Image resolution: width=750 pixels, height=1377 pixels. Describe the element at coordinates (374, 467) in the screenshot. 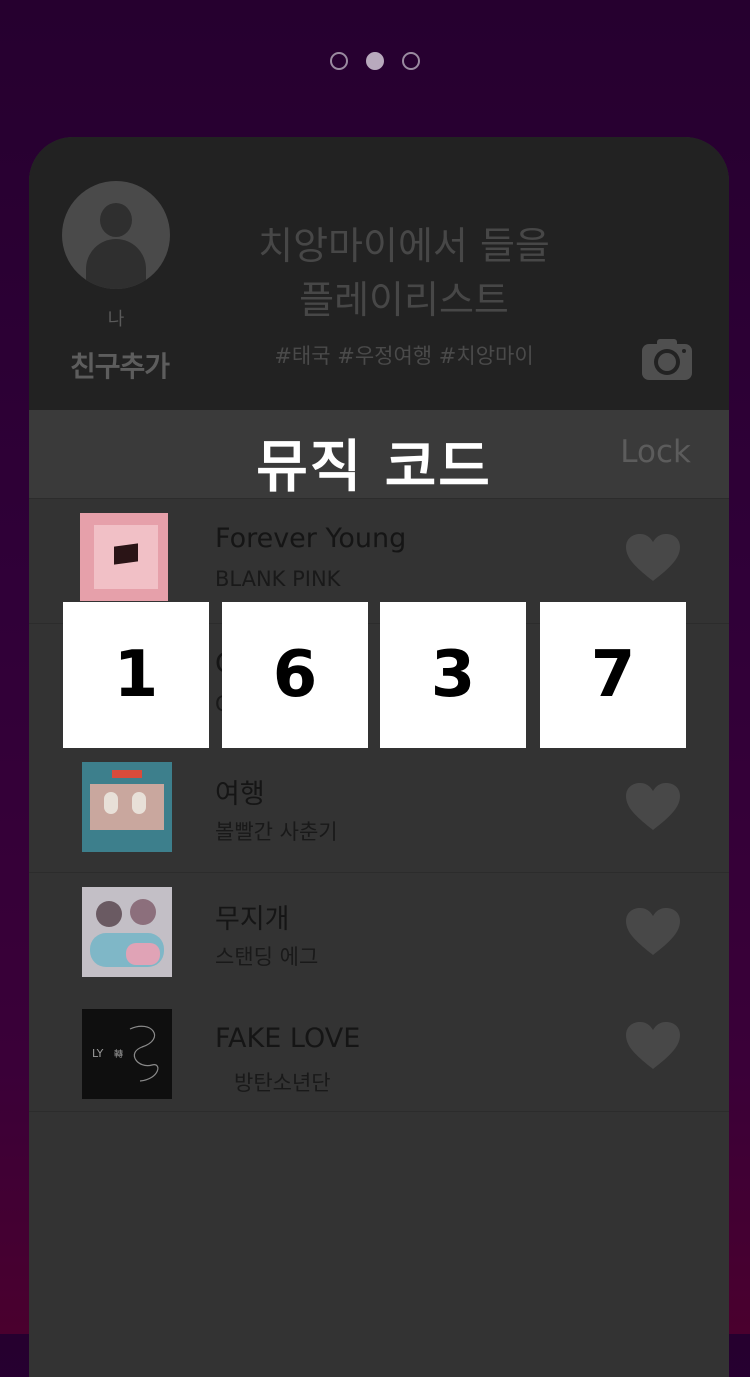

I see `music-code-title: 뮤직 코드` at that location.